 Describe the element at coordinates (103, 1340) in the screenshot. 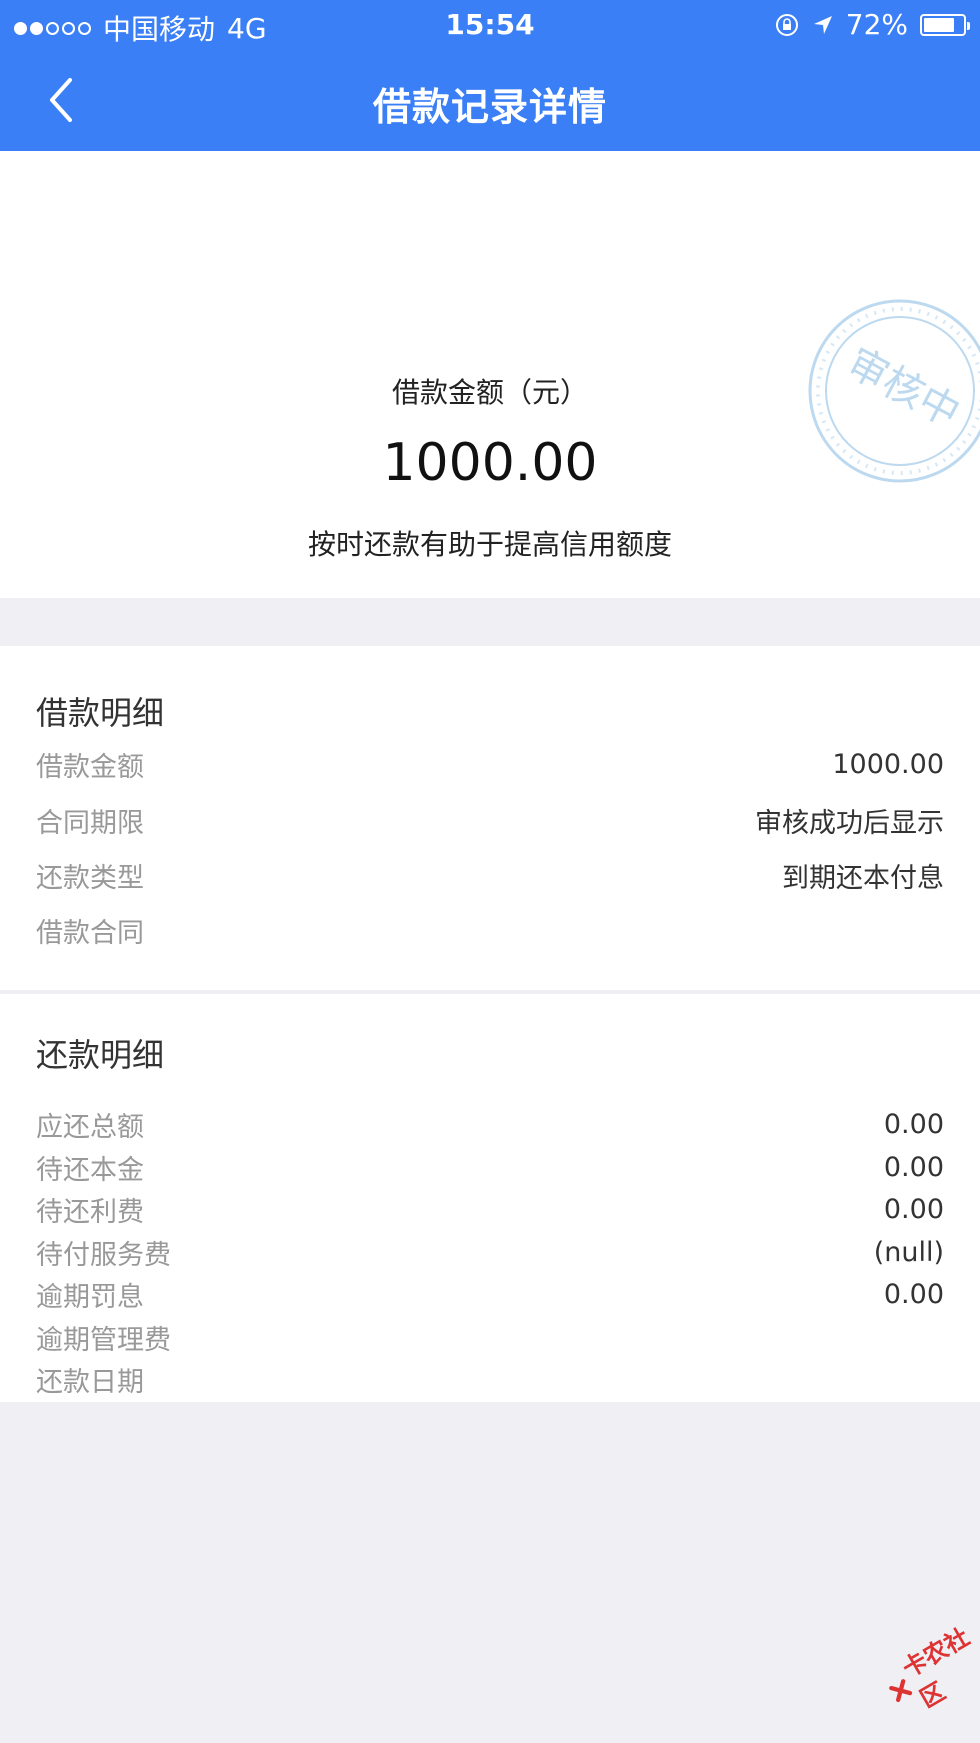

I see `row-label: 逾期管理费` at that location.